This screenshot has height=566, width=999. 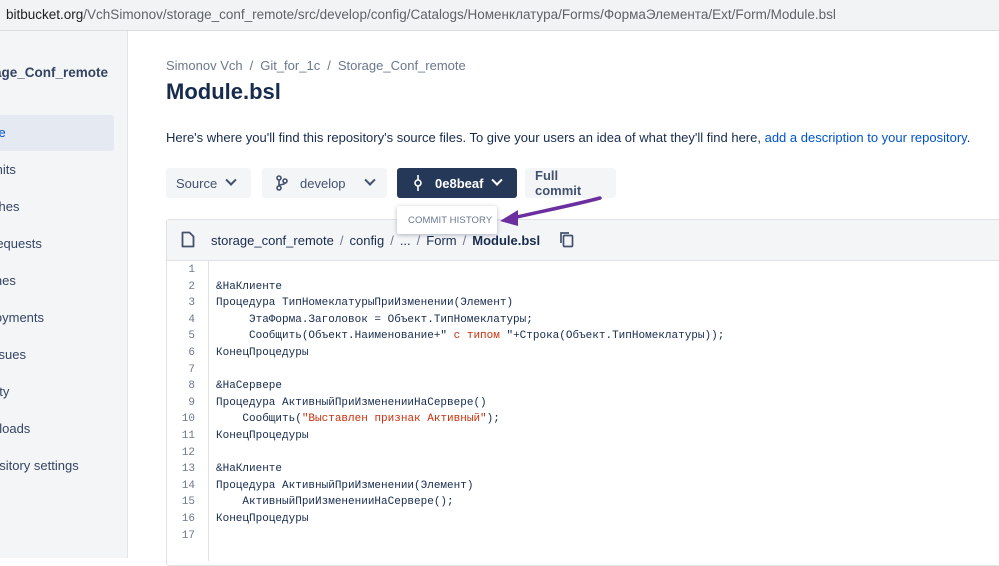 I want to click on file-icon, so click(x=188, y=242).